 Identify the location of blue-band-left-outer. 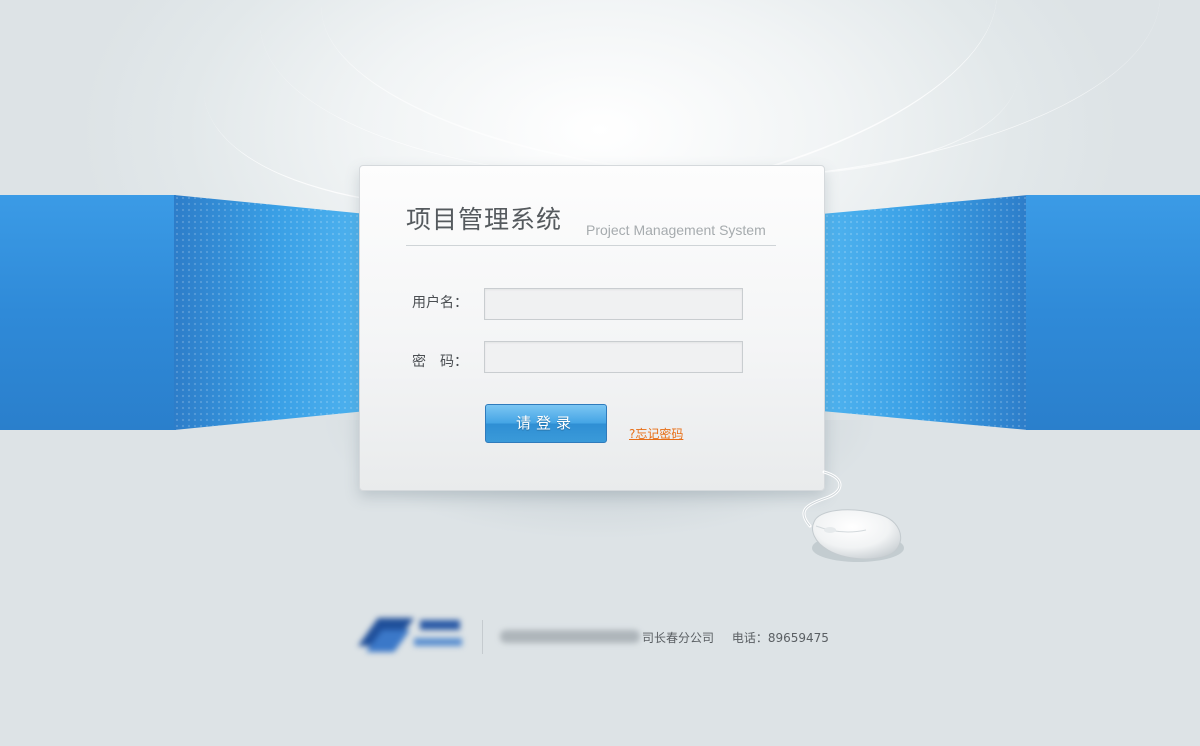
(88, 312).